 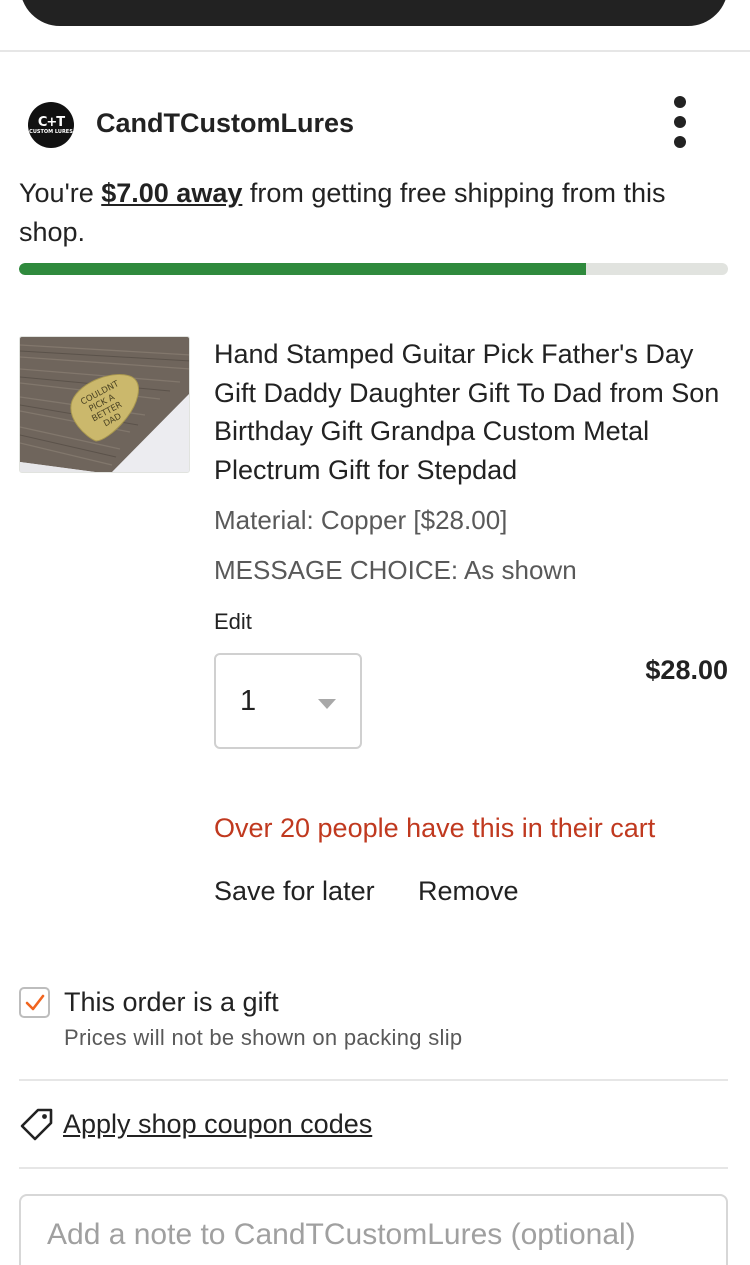 I want to click on checkmark-icon, so click(x=35, y=1002).